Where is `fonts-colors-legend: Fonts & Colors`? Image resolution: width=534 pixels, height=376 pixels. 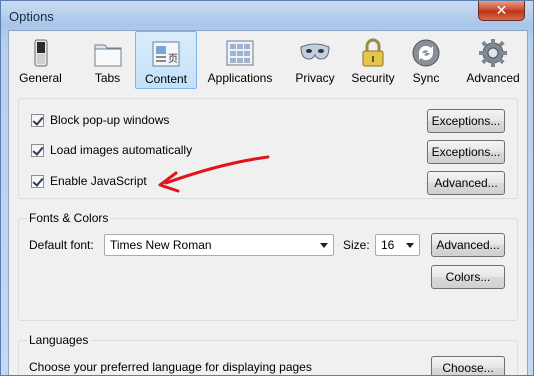 fonts-colors-legend: Fonts & Colors is located at coordinates (69, 218).